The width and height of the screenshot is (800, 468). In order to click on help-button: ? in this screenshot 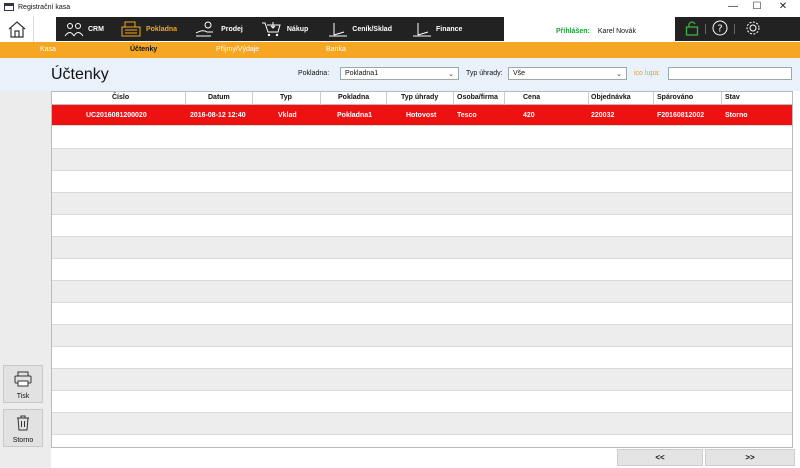, I will do `click(720, 29)`.